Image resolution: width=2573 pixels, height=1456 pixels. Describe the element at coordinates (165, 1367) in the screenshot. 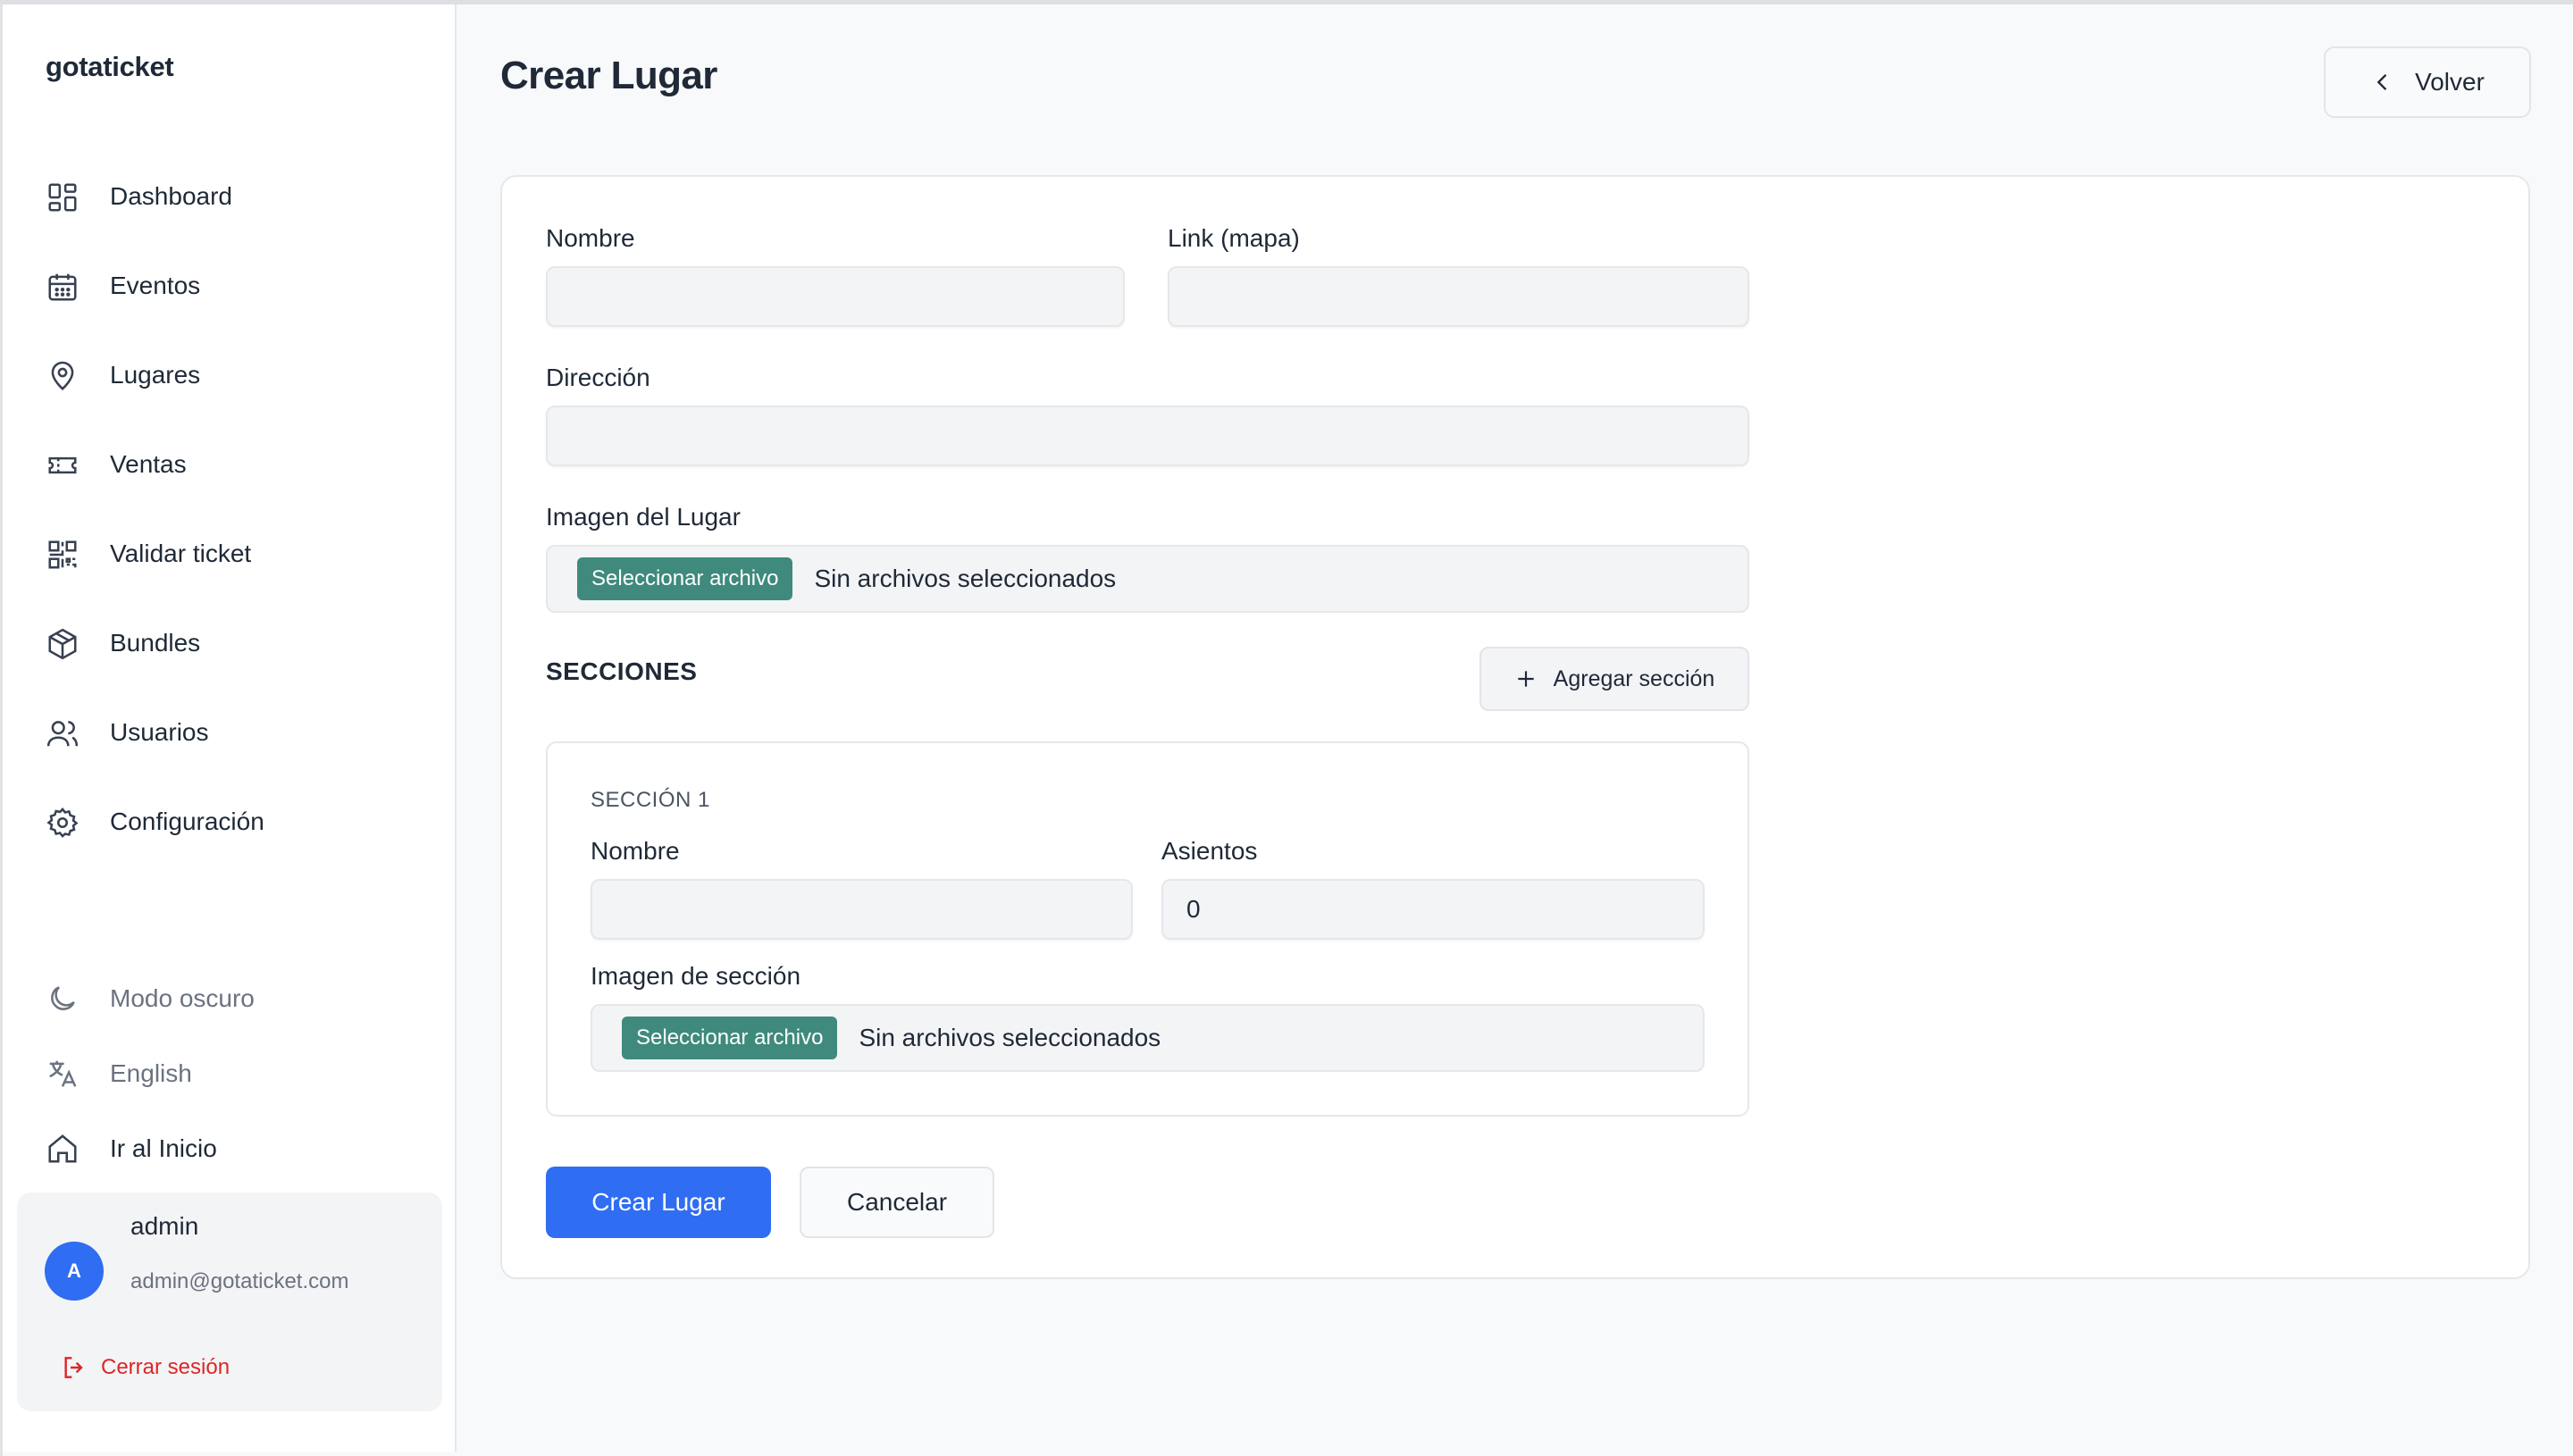

I see `logout-label: Cerrar sesión` at that location.